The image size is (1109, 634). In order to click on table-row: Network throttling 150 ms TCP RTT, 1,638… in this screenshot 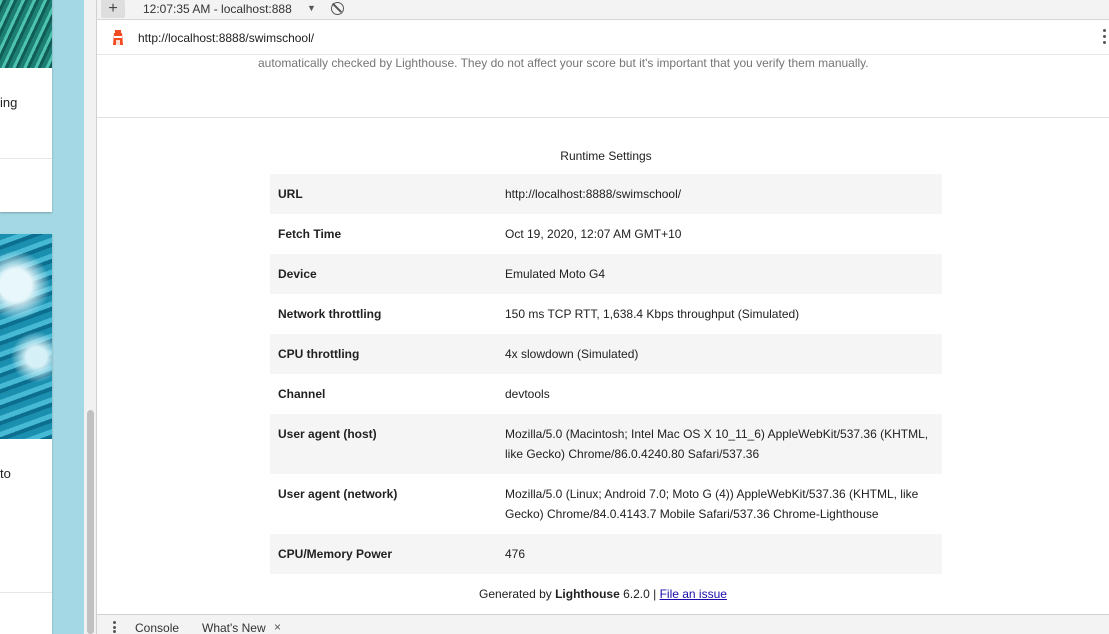, I will do `click(606, 314)`.